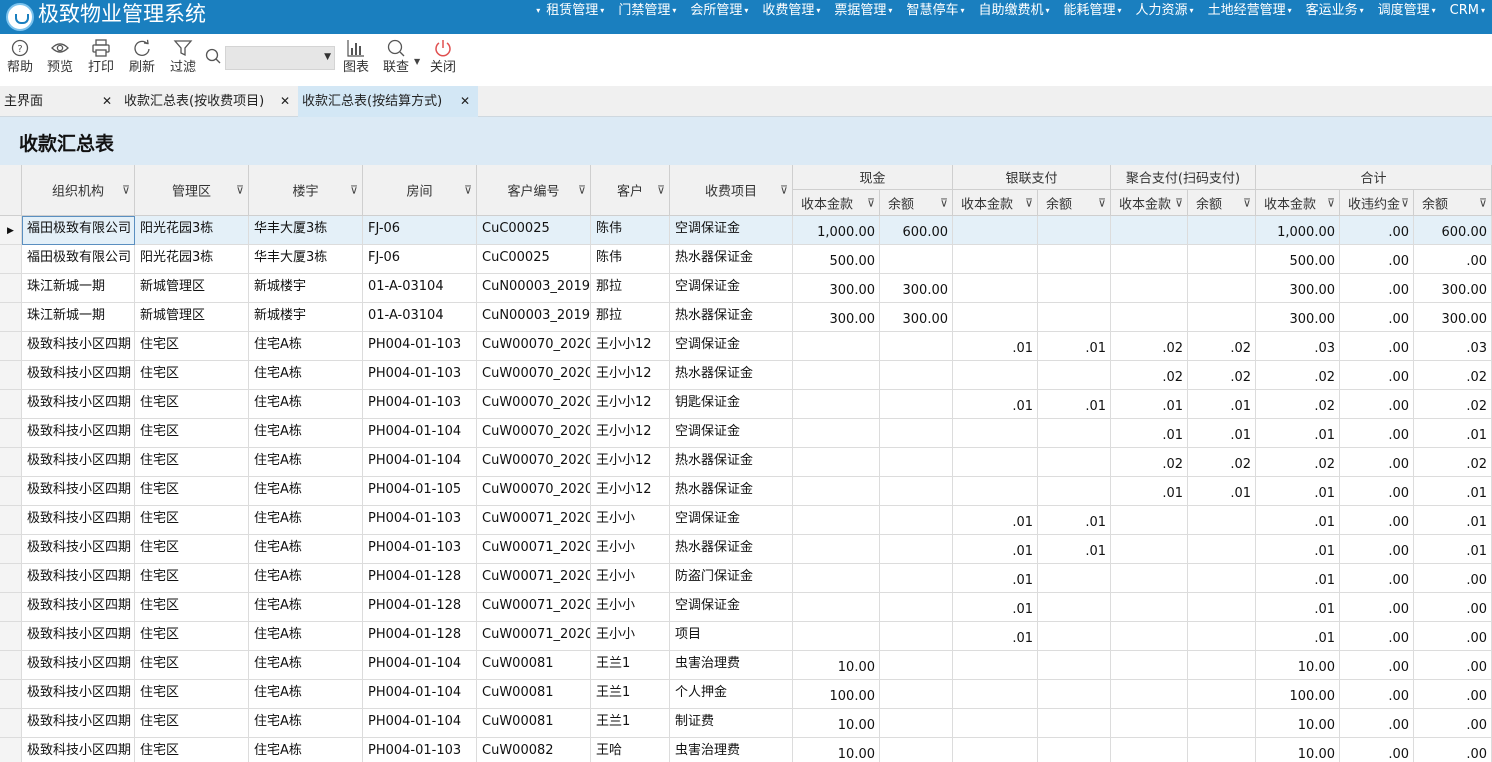  Describe the element at coordinates (836, 259) in the screenshot. I see `table-cell: 500.00` at that location.